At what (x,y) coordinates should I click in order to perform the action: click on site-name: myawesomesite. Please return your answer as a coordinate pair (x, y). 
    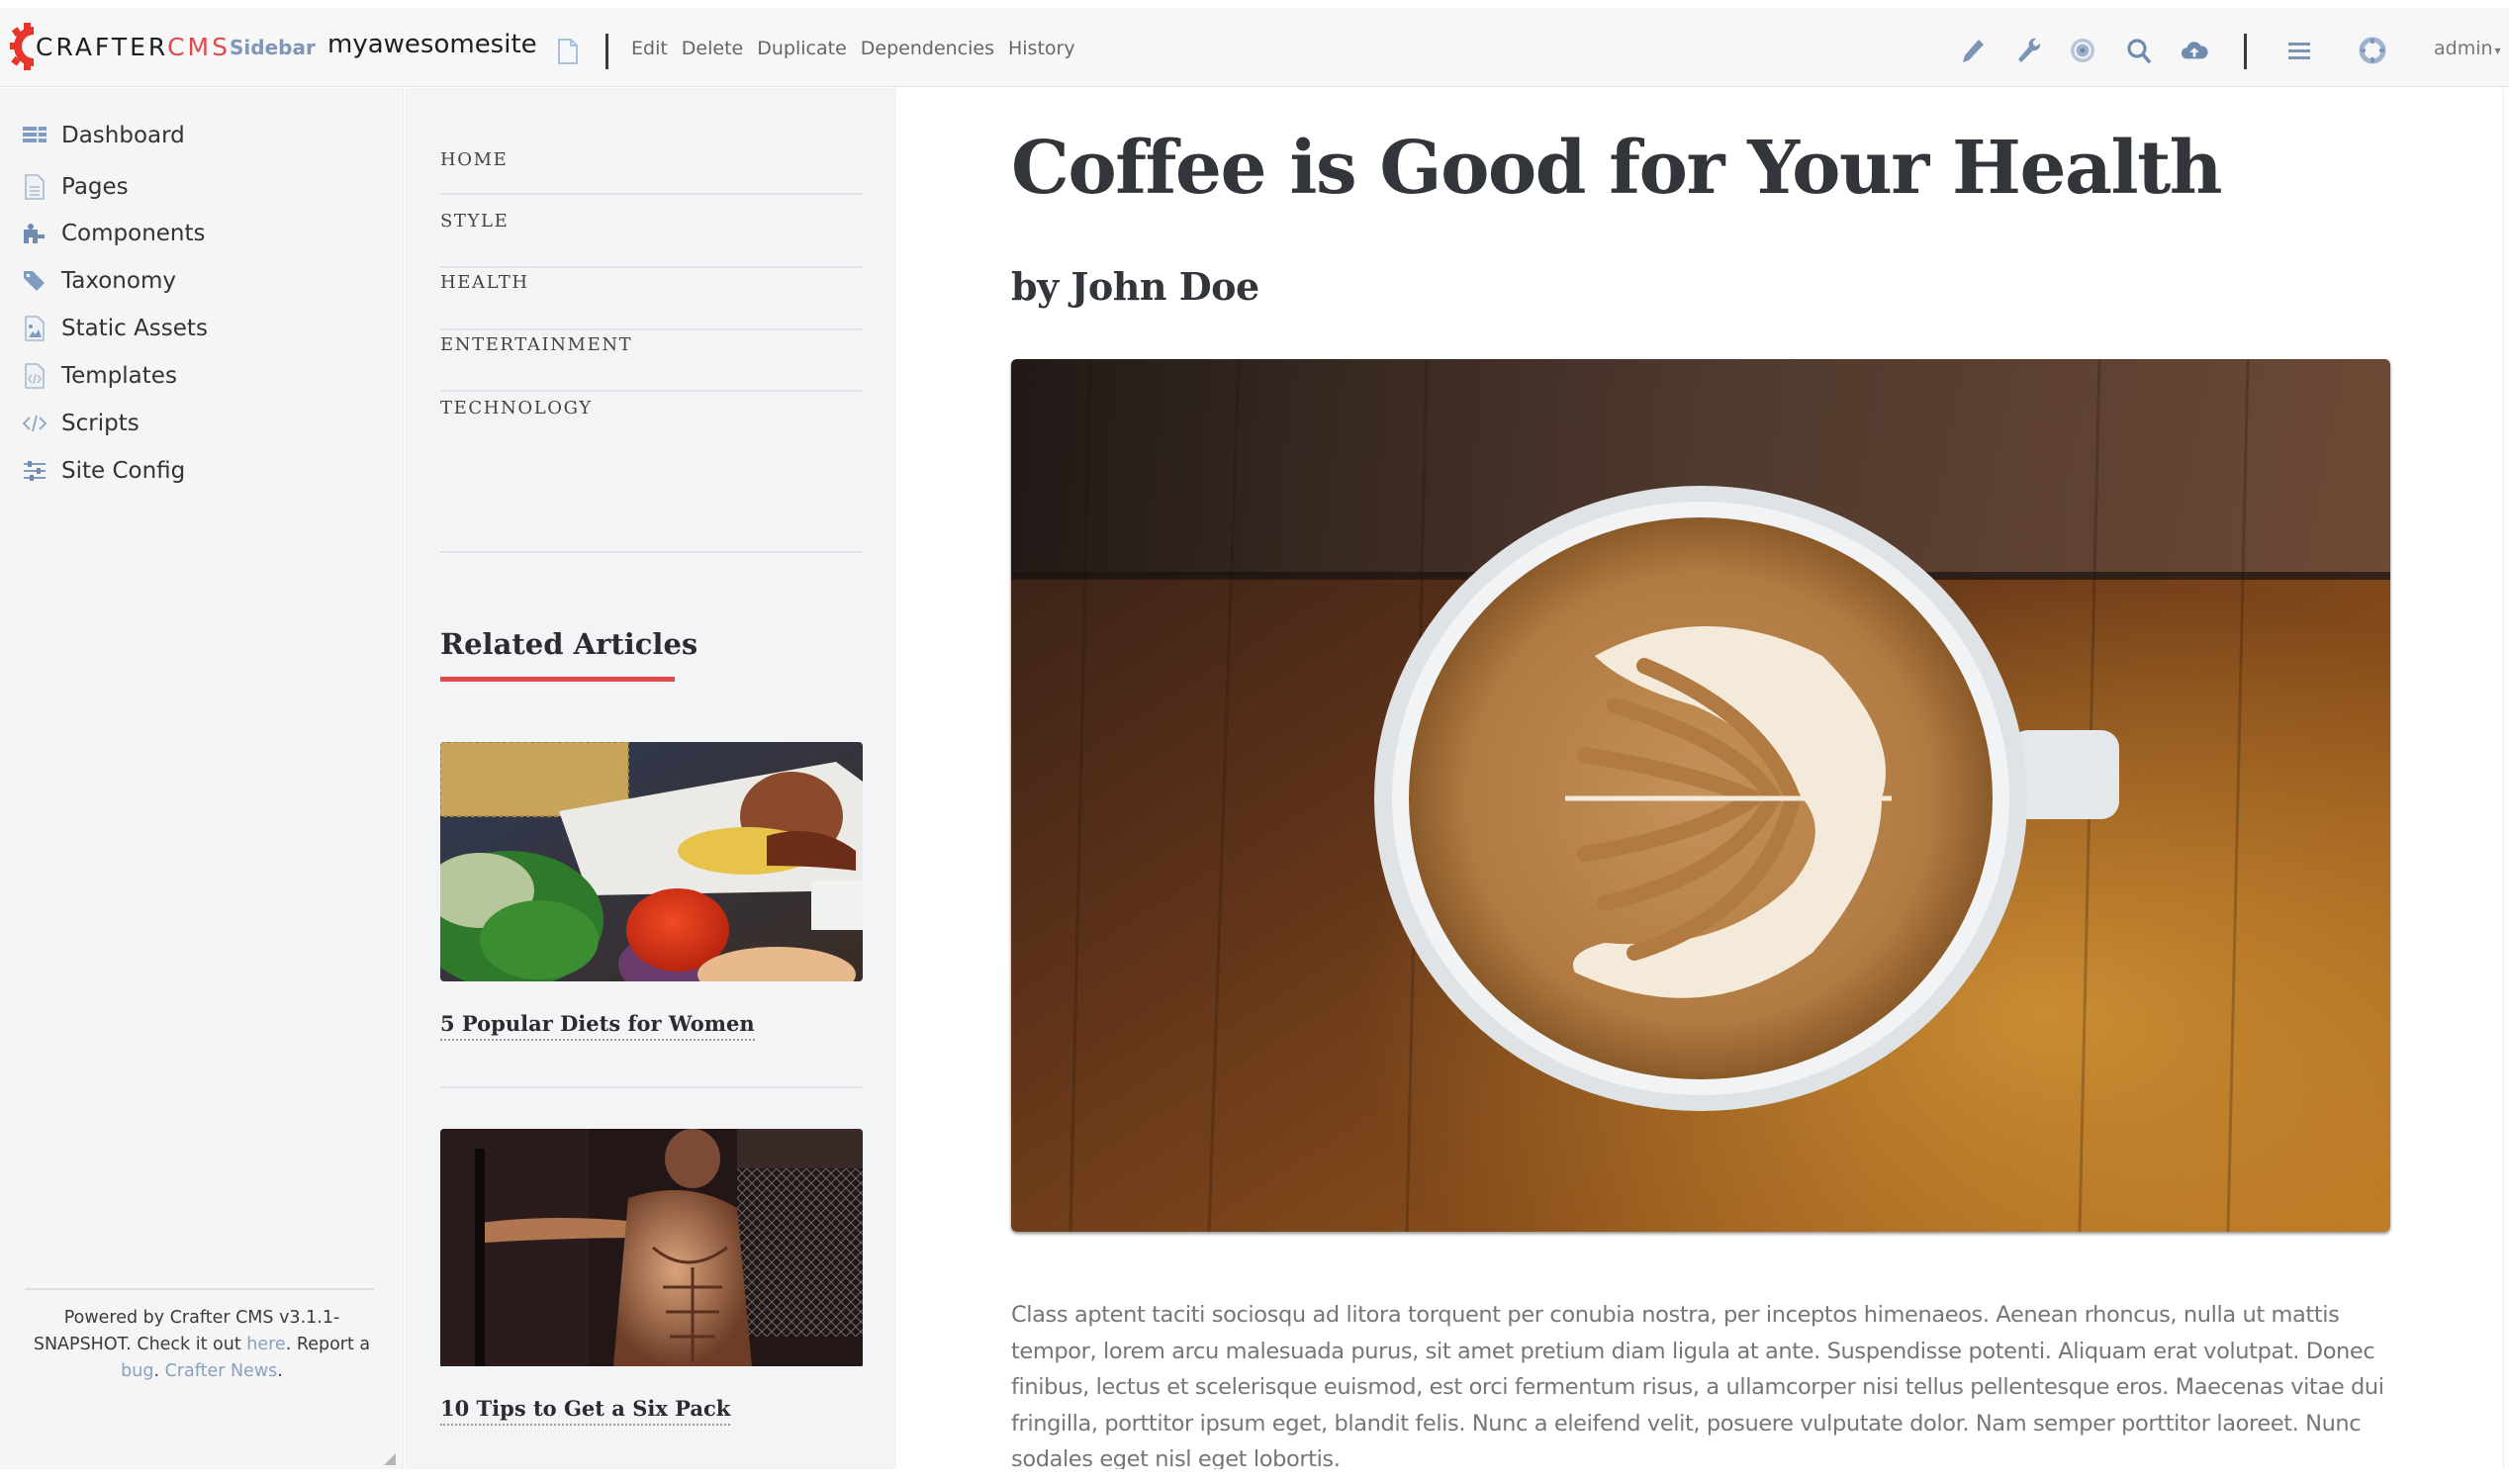
    Looking at the image, I should click on (432, 44).